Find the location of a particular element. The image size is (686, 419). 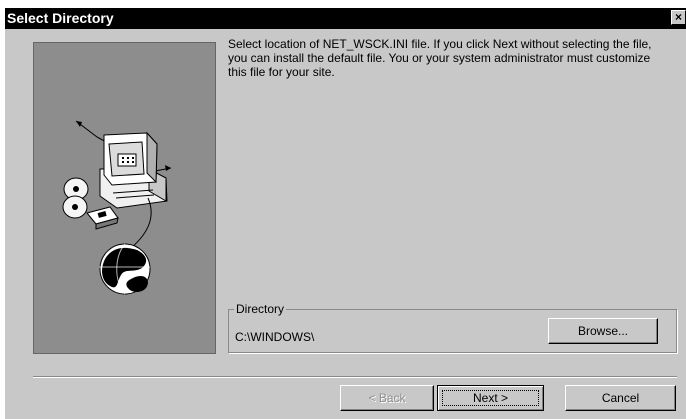

close-icon: × is located at coordinates (678, 17).